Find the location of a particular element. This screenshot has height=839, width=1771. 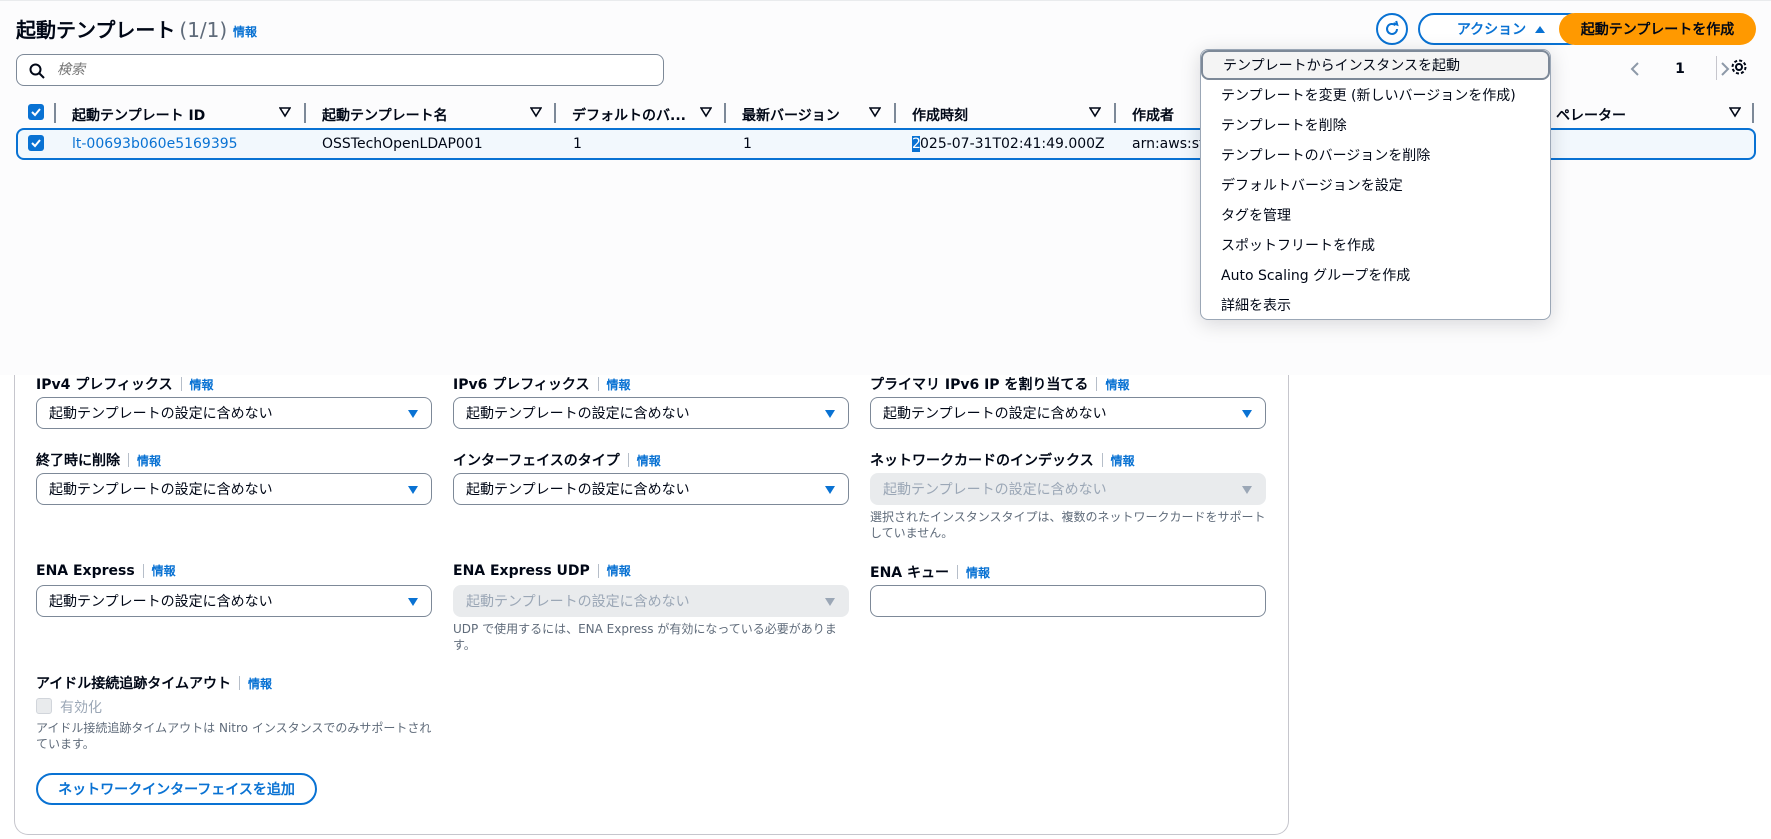

ena-queue-label: ENA キュー 情報 is located at coordinates (930, 572).